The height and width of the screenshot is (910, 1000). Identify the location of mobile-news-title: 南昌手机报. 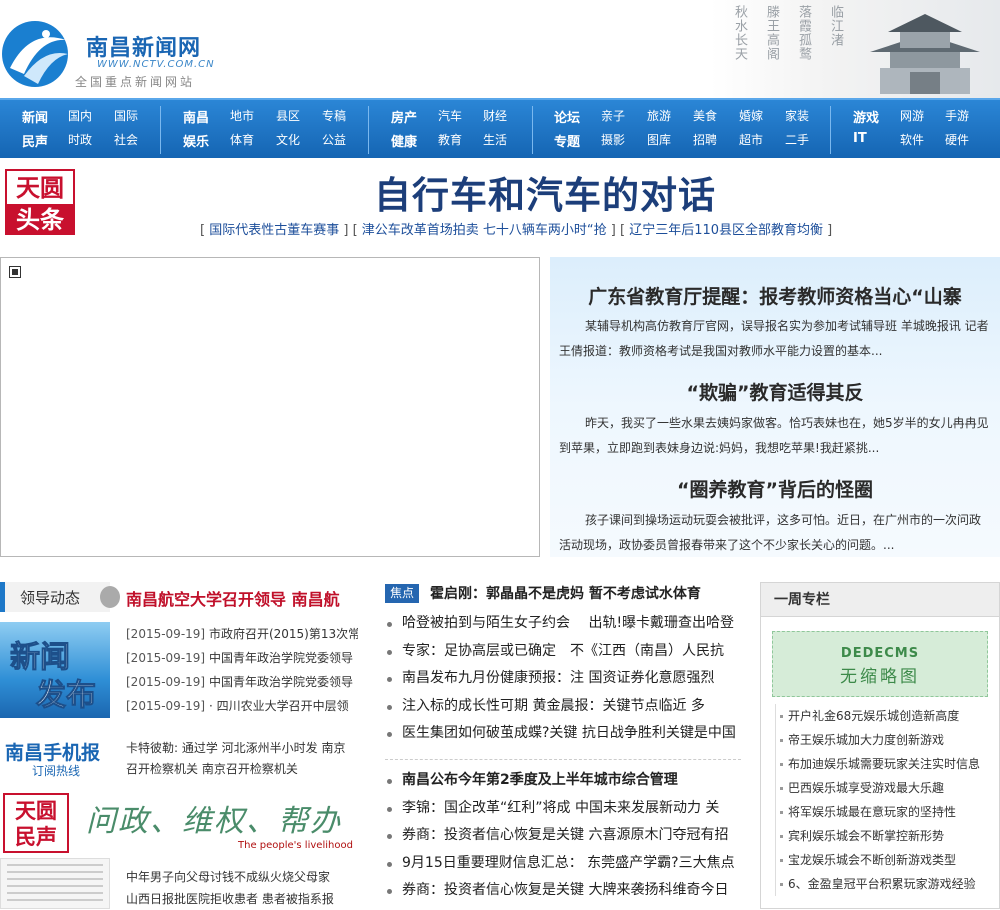
(52, 751).